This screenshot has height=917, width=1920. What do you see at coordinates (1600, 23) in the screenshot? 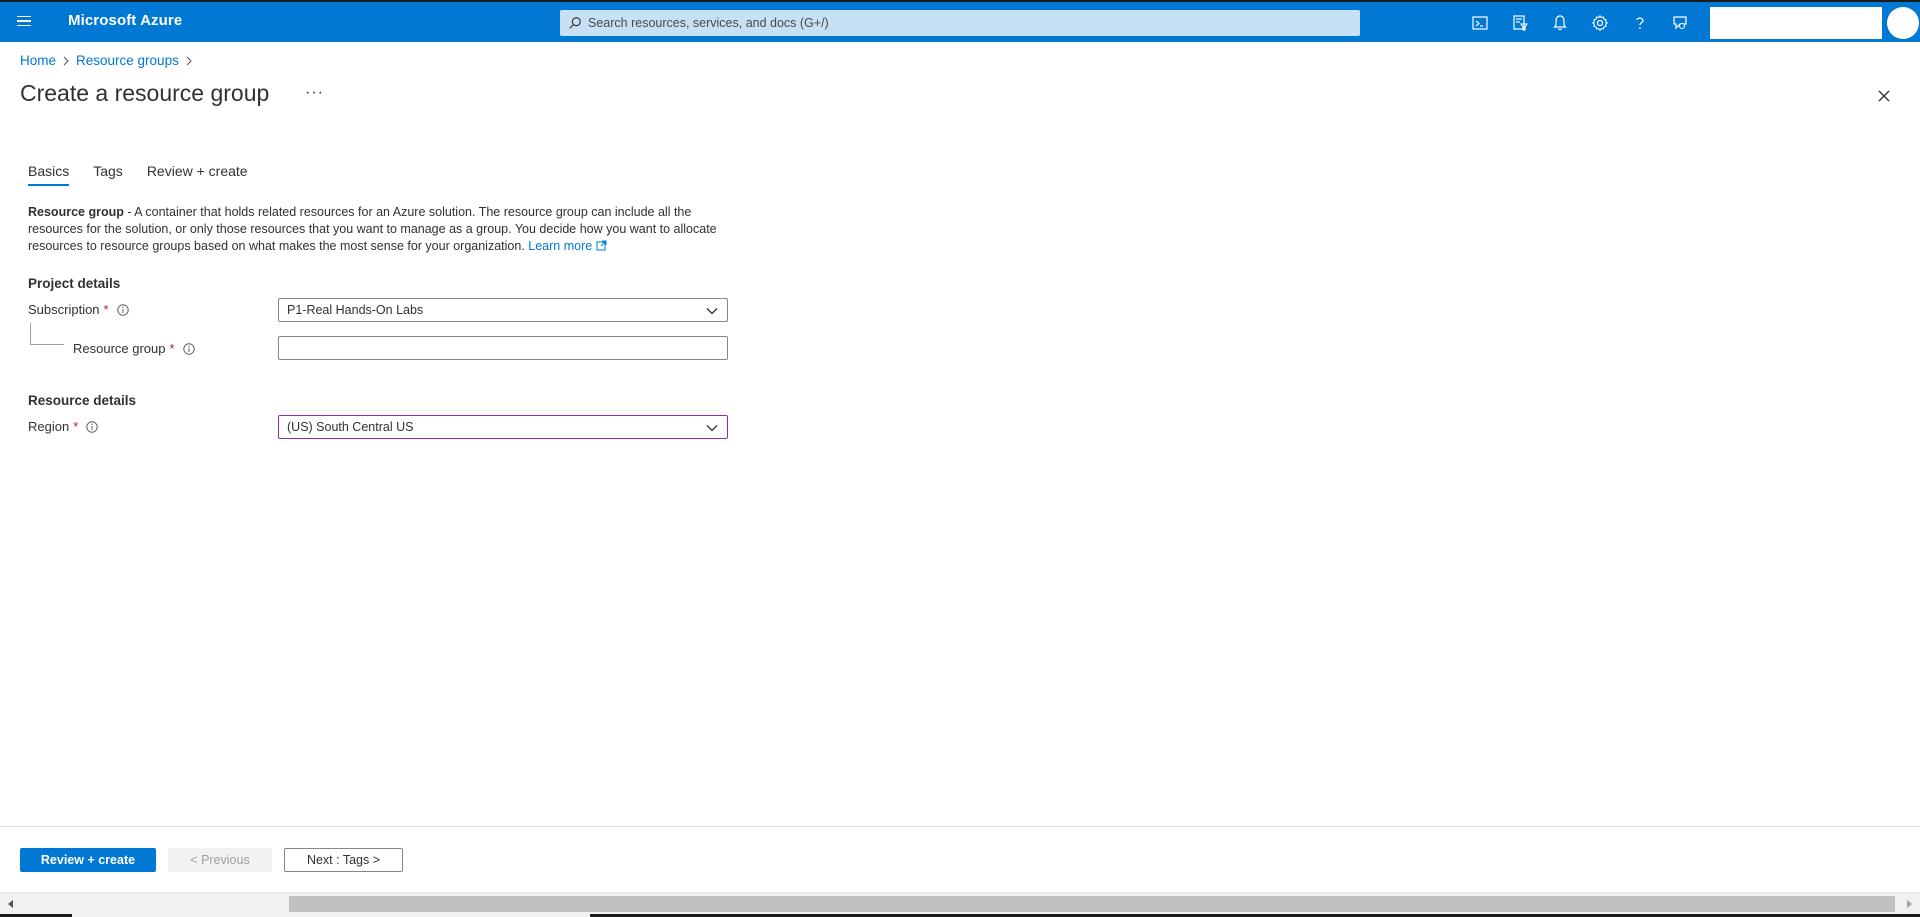
I see `gear-icon` at bounding box center [1600, 23].